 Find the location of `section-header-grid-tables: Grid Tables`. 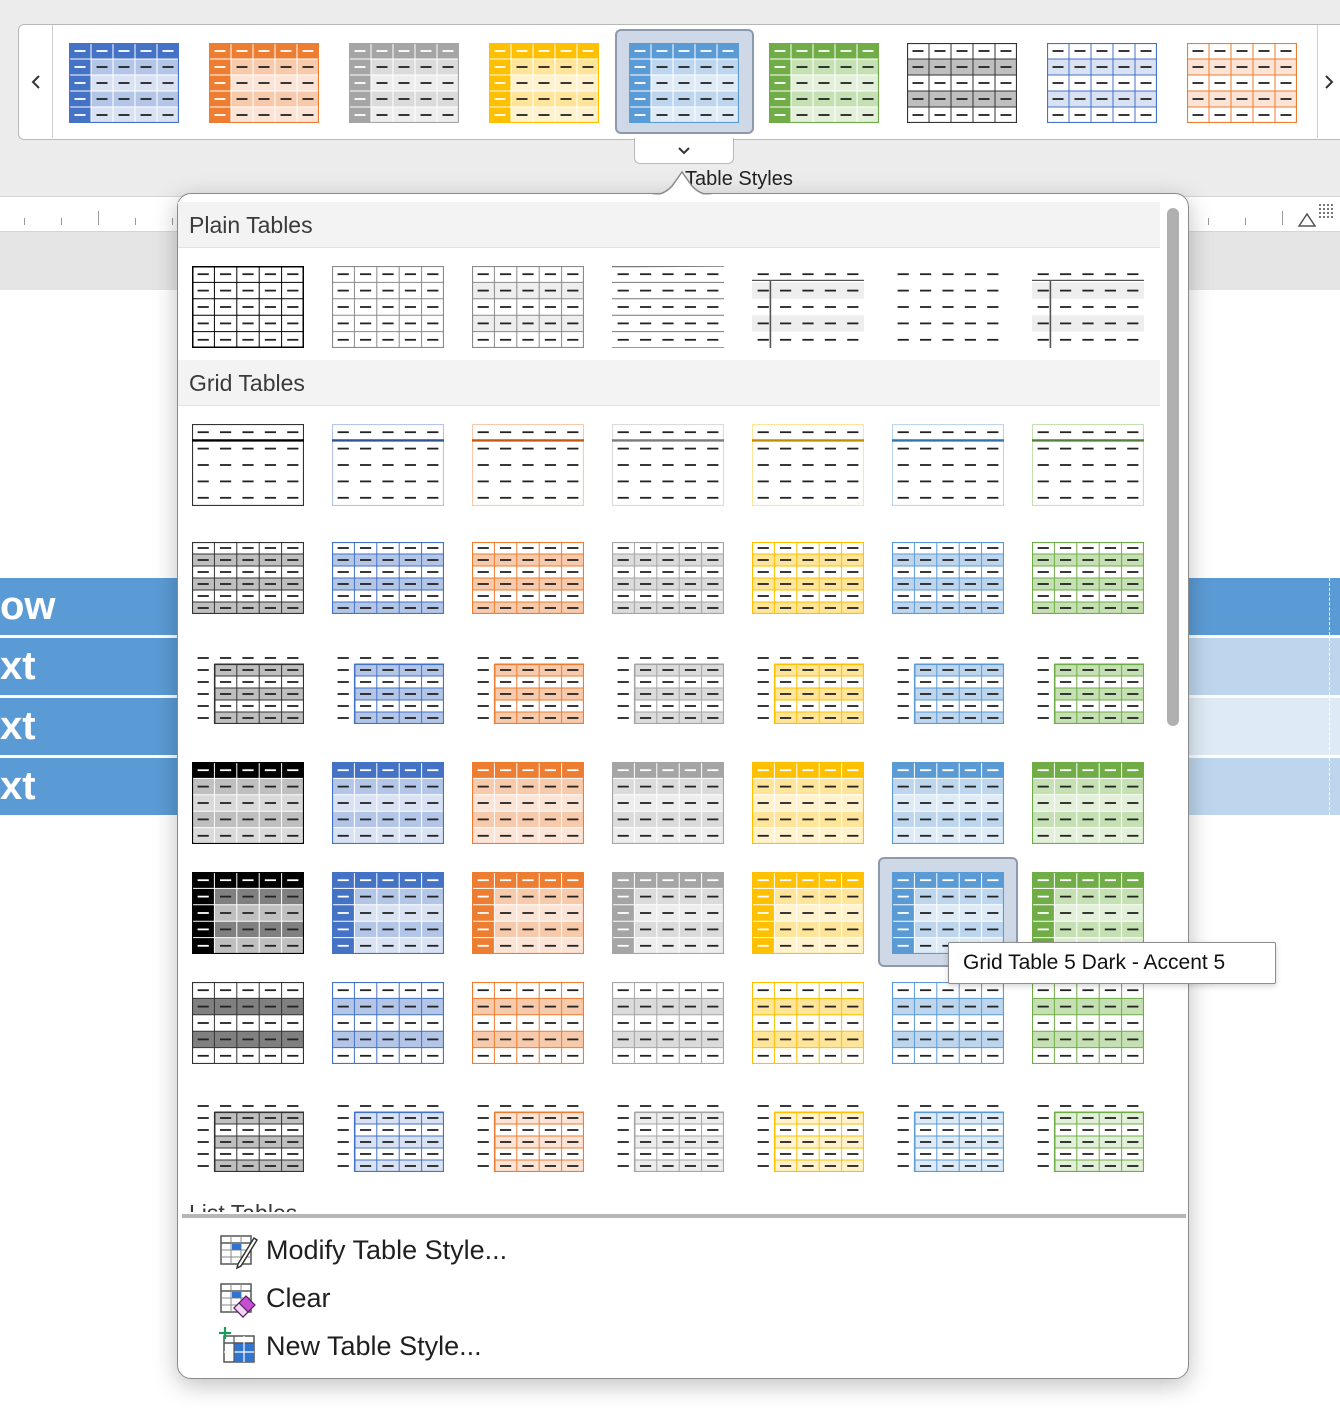

section-header-grid-tables: Grid Tables is located at coordinates (669, 383).